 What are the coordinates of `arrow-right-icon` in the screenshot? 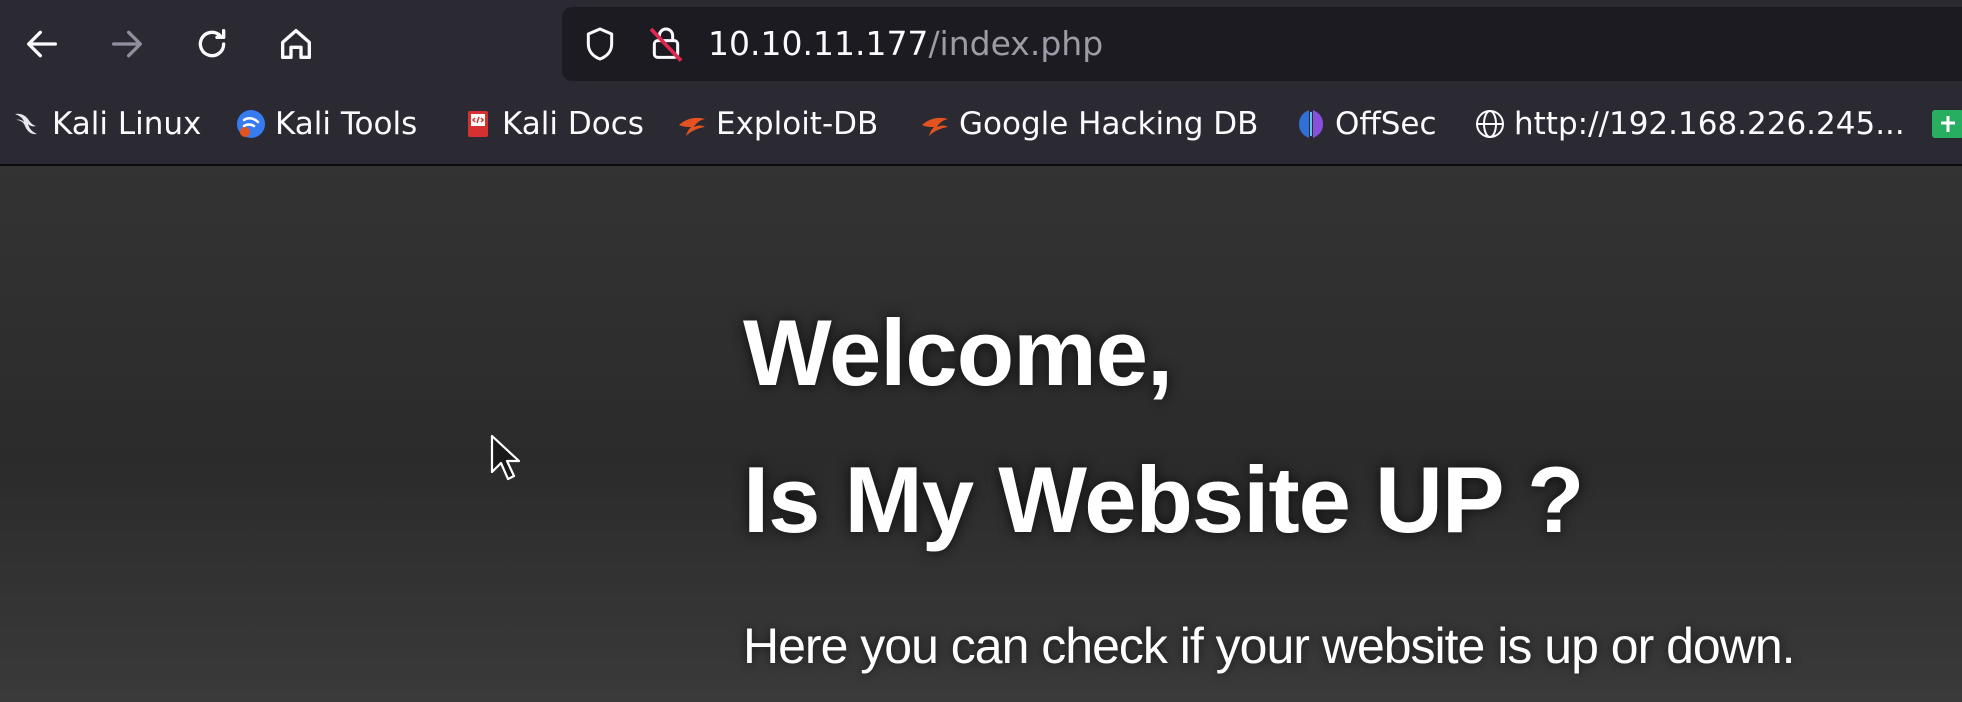 It's located at (127, 44).